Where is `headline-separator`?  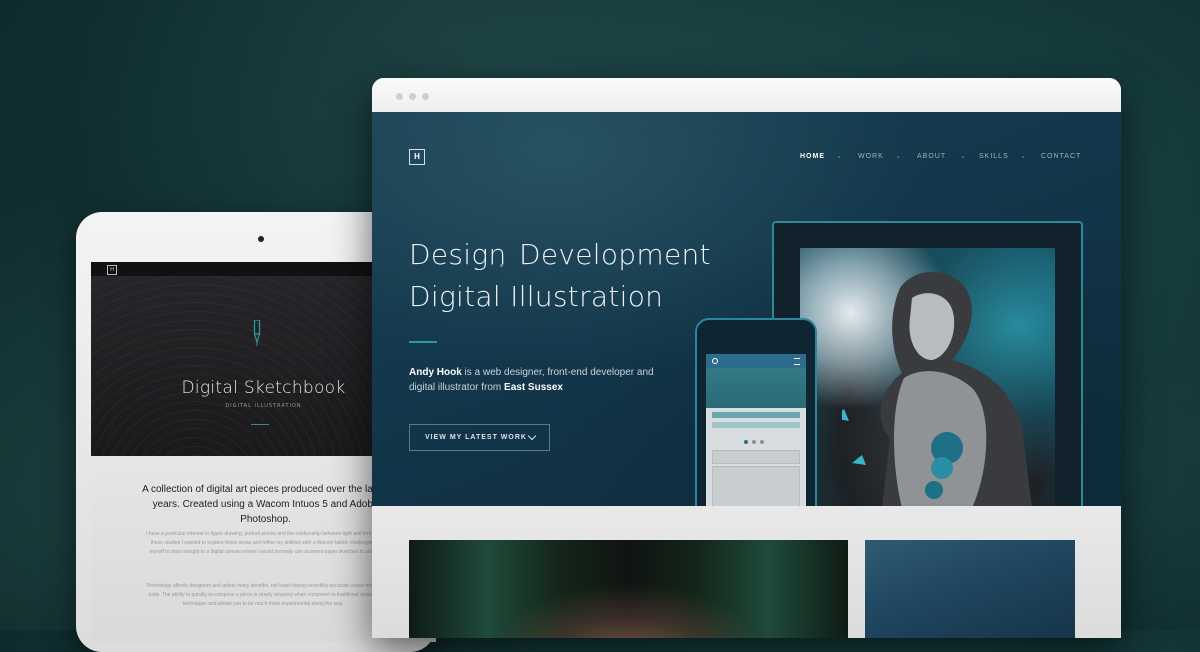 headline-separator is located at coordinates (501, 265).